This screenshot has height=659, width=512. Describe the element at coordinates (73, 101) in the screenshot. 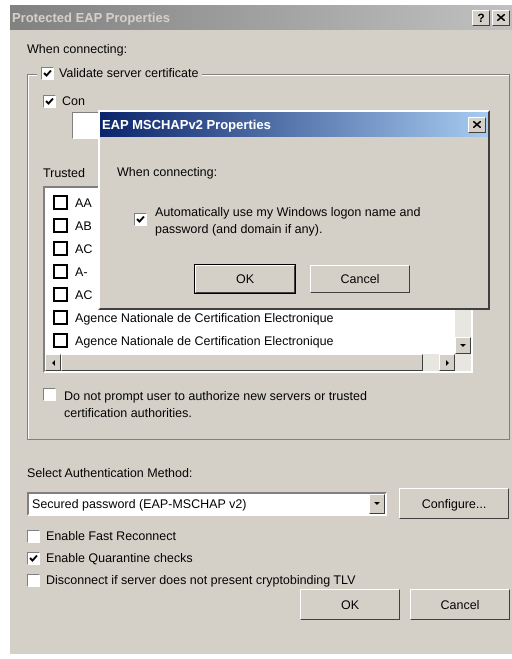

I see `checkbox-label: Con` at that location.